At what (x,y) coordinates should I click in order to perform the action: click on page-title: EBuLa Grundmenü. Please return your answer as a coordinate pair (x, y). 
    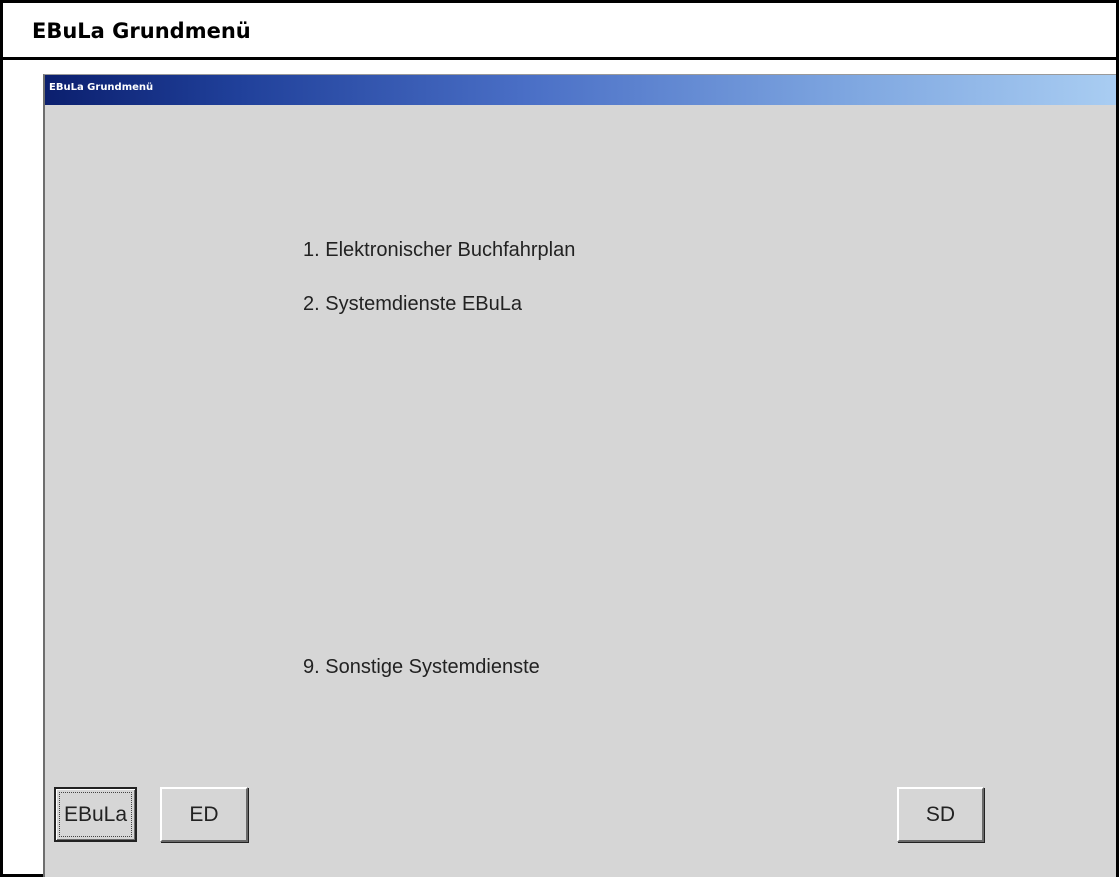
    Looking at the image, I should click on (559, 31).